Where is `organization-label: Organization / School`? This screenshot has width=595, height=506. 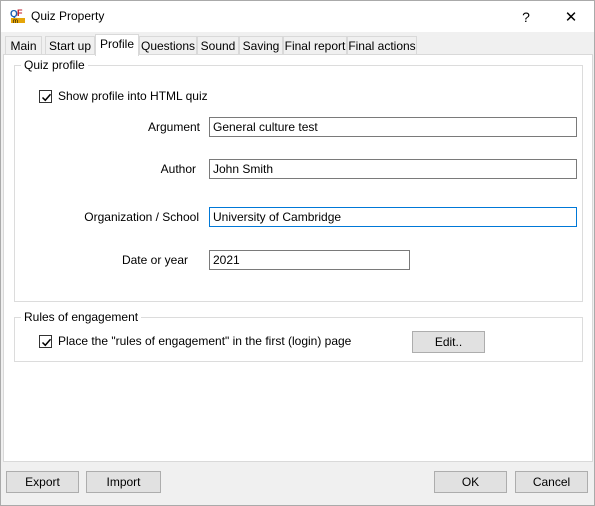
organization-label: Organization / School is located at coordinates (141, 217).